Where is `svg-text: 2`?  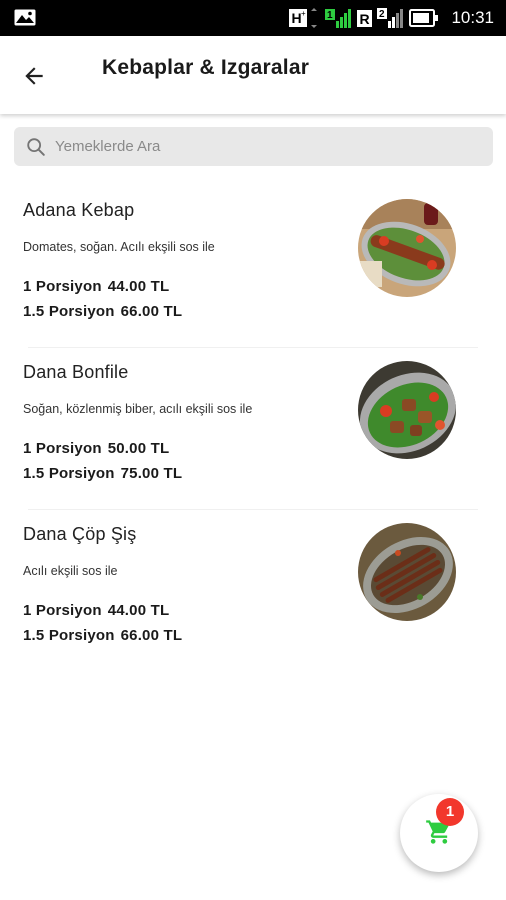 svg-text: 2 is located at coordinates (382, 14).